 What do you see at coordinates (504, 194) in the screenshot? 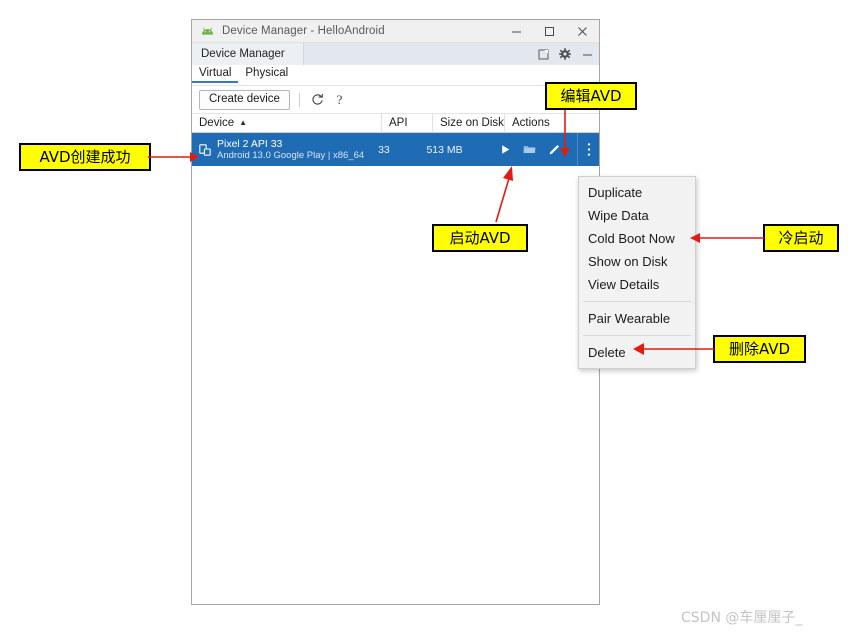
I see `arrow-launch-avd` at bounding box center [504, 194].